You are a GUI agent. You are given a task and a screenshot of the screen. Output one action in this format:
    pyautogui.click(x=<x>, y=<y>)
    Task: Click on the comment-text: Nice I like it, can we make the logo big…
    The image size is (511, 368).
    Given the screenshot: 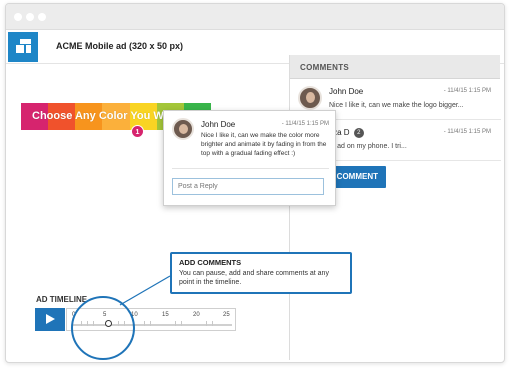 What is the action you would take?
    pyautogui.click(x=396, y=105)
    